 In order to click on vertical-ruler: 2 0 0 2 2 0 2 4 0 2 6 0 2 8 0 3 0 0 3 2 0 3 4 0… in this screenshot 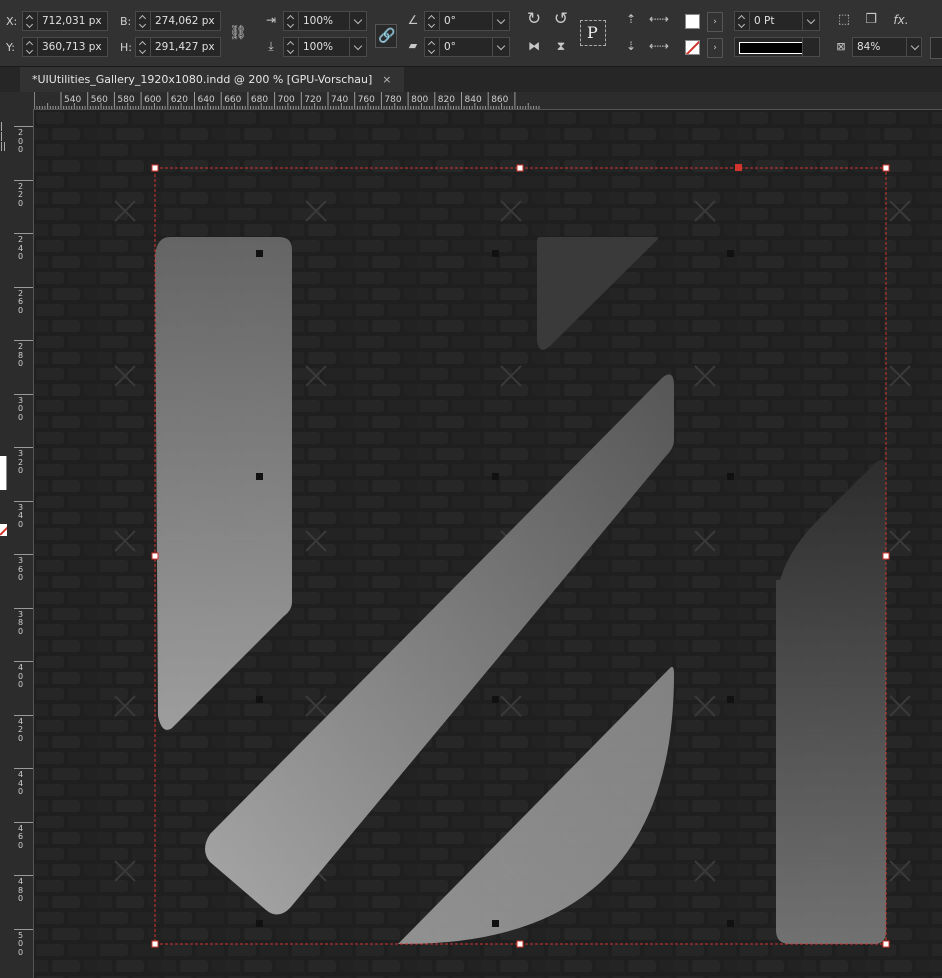, I will do `click(17, 535)`.